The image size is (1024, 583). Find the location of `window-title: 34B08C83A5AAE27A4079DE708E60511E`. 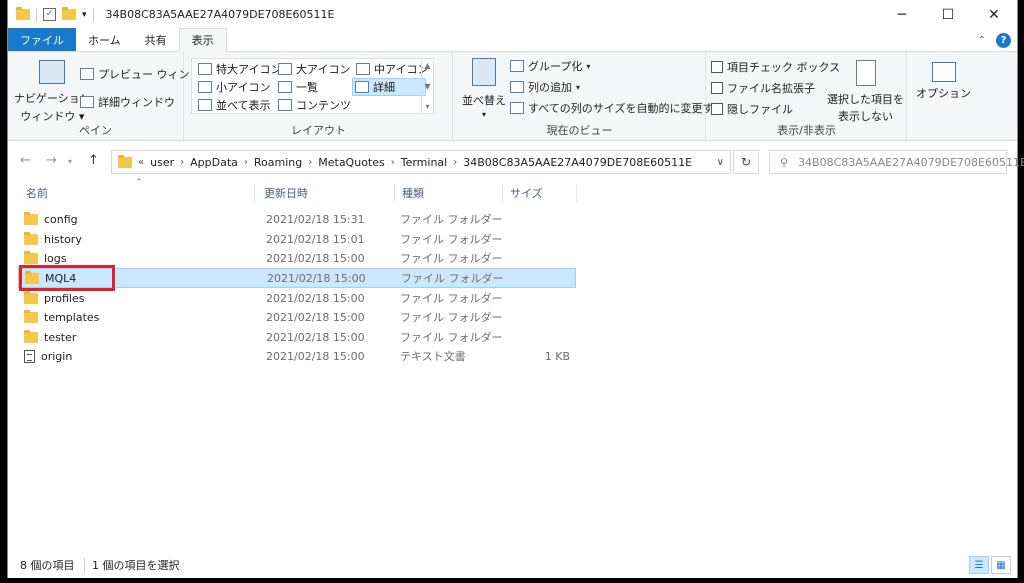

window-title: 34B08C83A5AAE27A4079DE708E60511E is located at coordinates (220, 14).